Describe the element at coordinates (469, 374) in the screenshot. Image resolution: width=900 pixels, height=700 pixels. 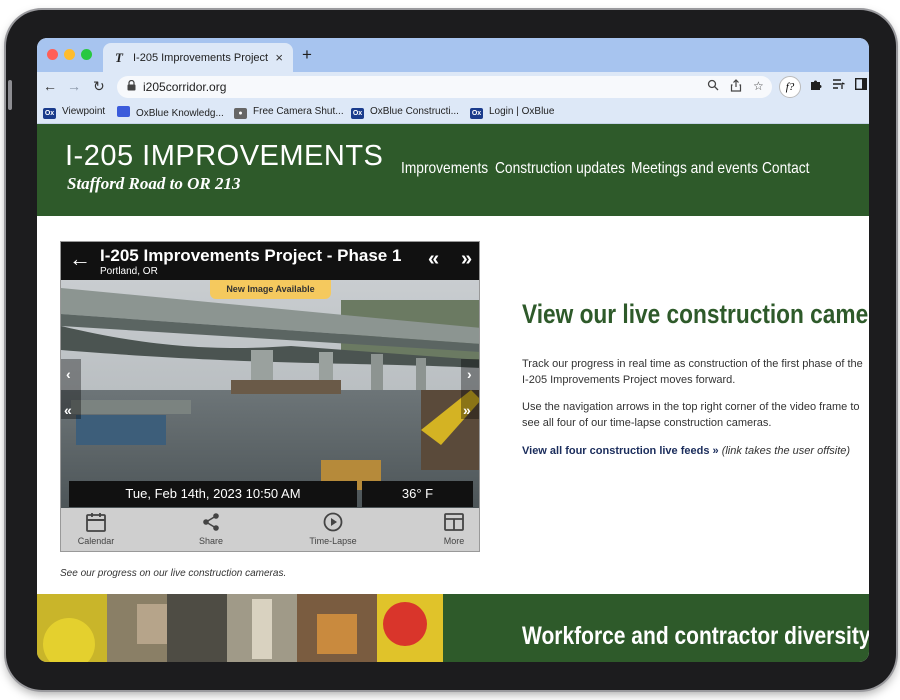
I see `next-image-icon: ›` at that location.